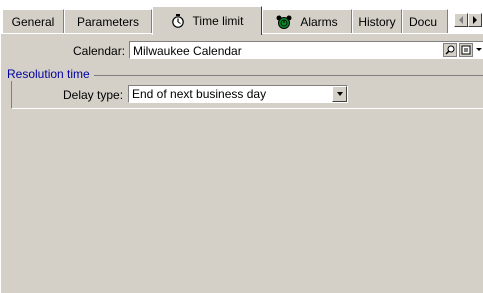  Describe the element at coordinates (306, 50) in the screenshot. I see `calendar-field: Milwaukee Calendar` at that location.